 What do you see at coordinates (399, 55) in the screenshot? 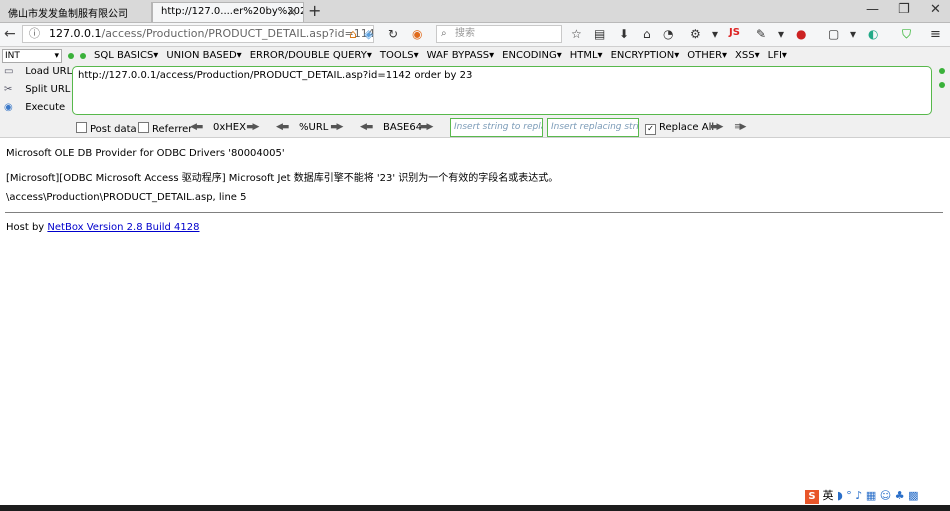
I see `menu-tools: TOOLS▾` at bounding box center [399, 55].